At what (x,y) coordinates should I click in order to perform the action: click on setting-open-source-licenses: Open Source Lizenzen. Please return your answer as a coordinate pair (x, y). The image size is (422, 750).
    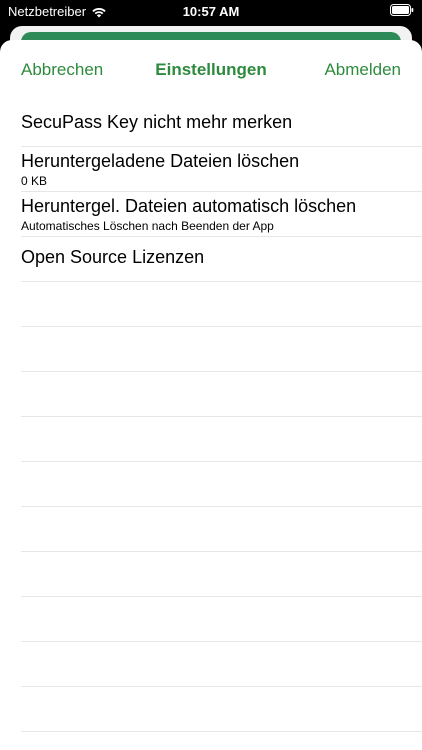
    Looking at the image, I should click on (221, 259).